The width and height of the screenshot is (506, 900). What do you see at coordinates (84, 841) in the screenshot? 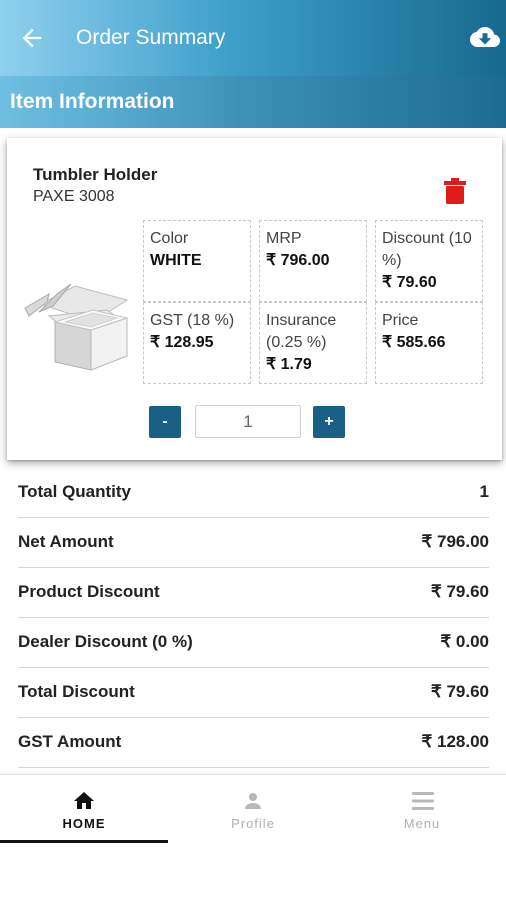
I see `active-tab-indicator` at bounding box center [84, 841].